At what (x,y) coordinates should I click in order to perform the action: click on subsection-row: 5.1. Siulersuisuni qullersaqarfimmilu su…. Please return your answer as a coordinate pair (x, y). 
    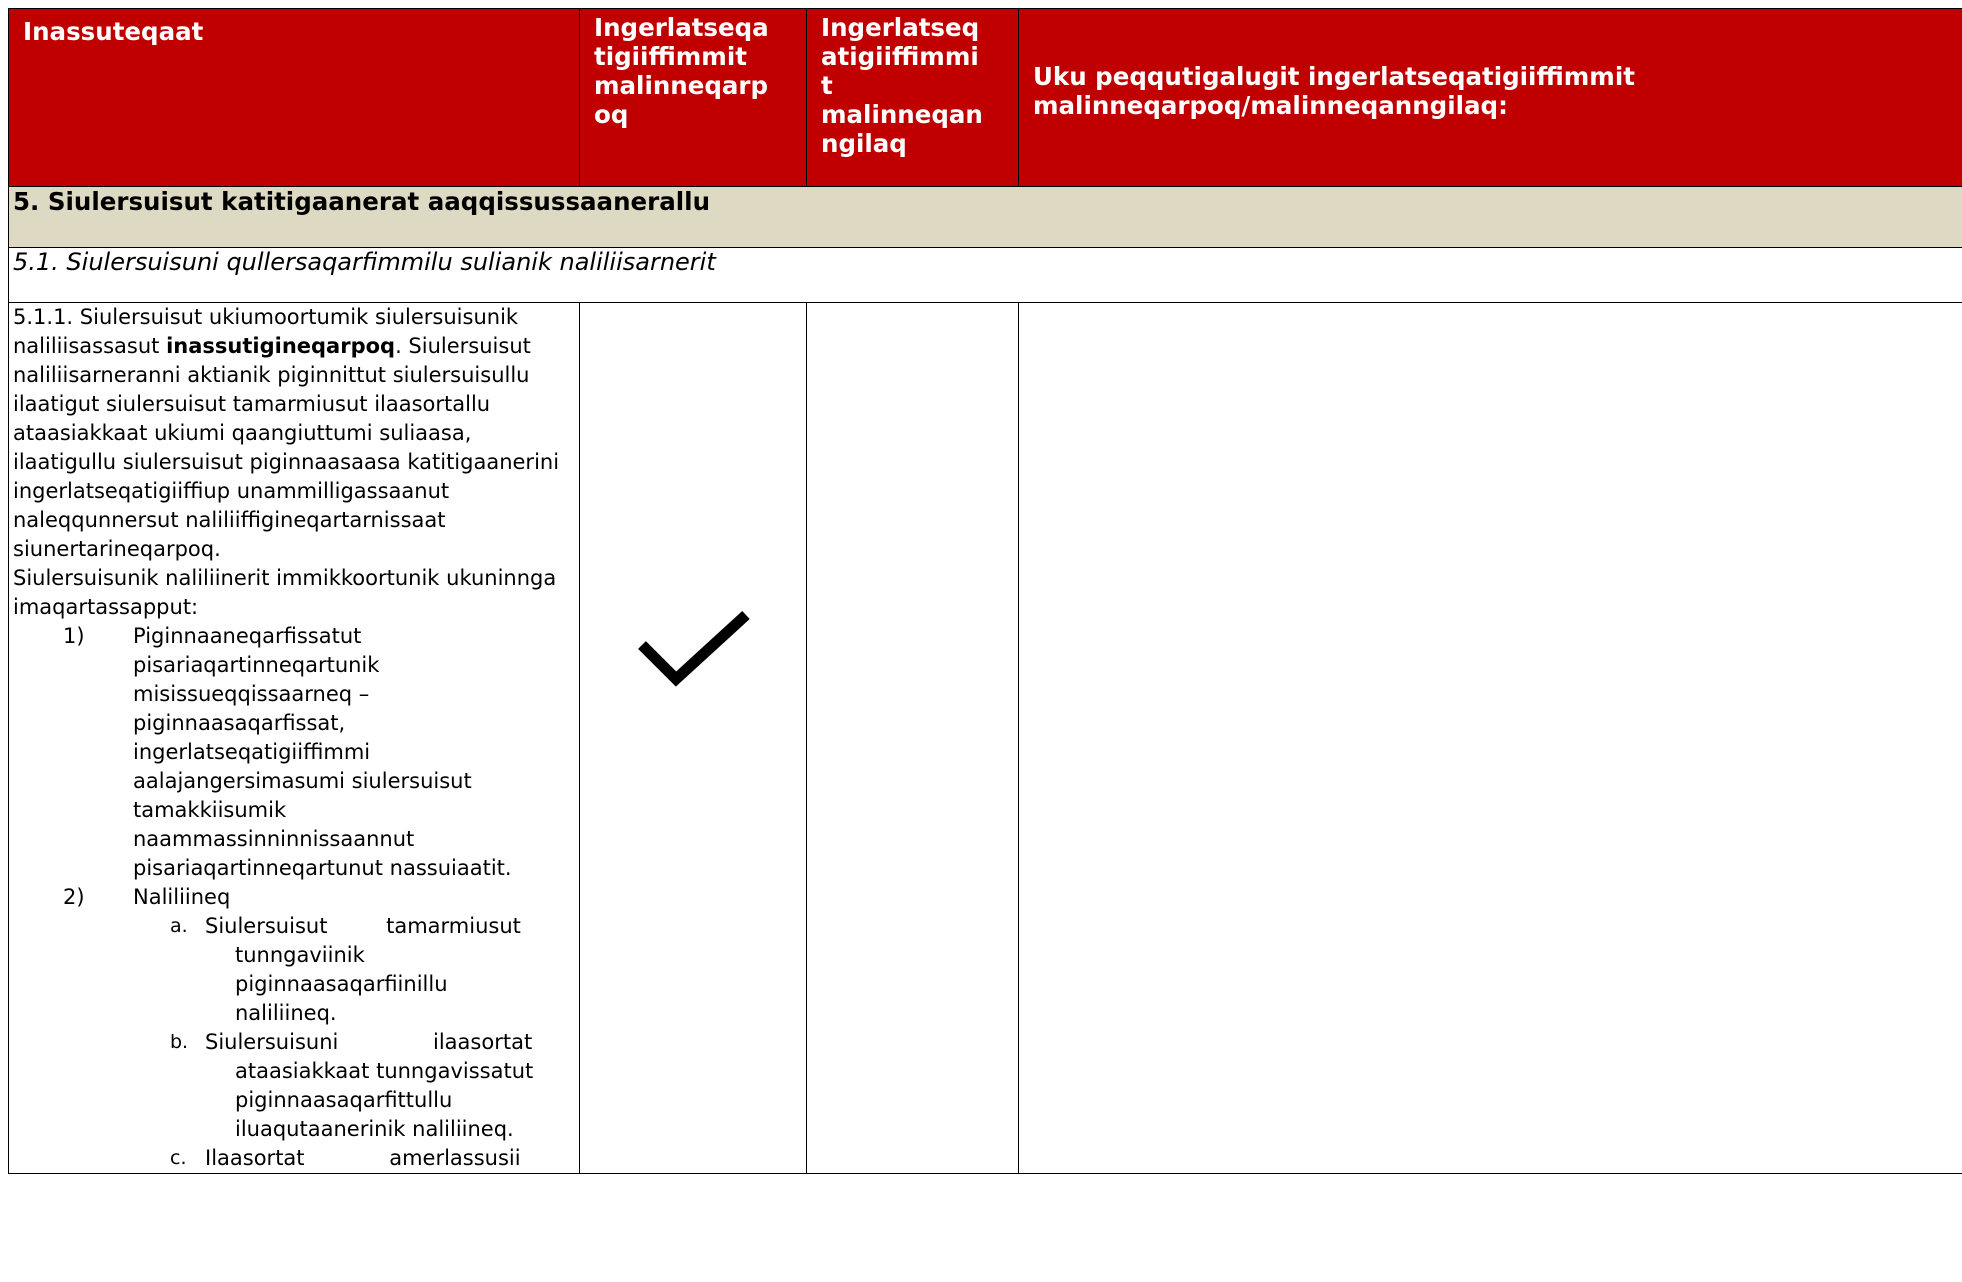
    Looking at the image, I should click on (985, 275).